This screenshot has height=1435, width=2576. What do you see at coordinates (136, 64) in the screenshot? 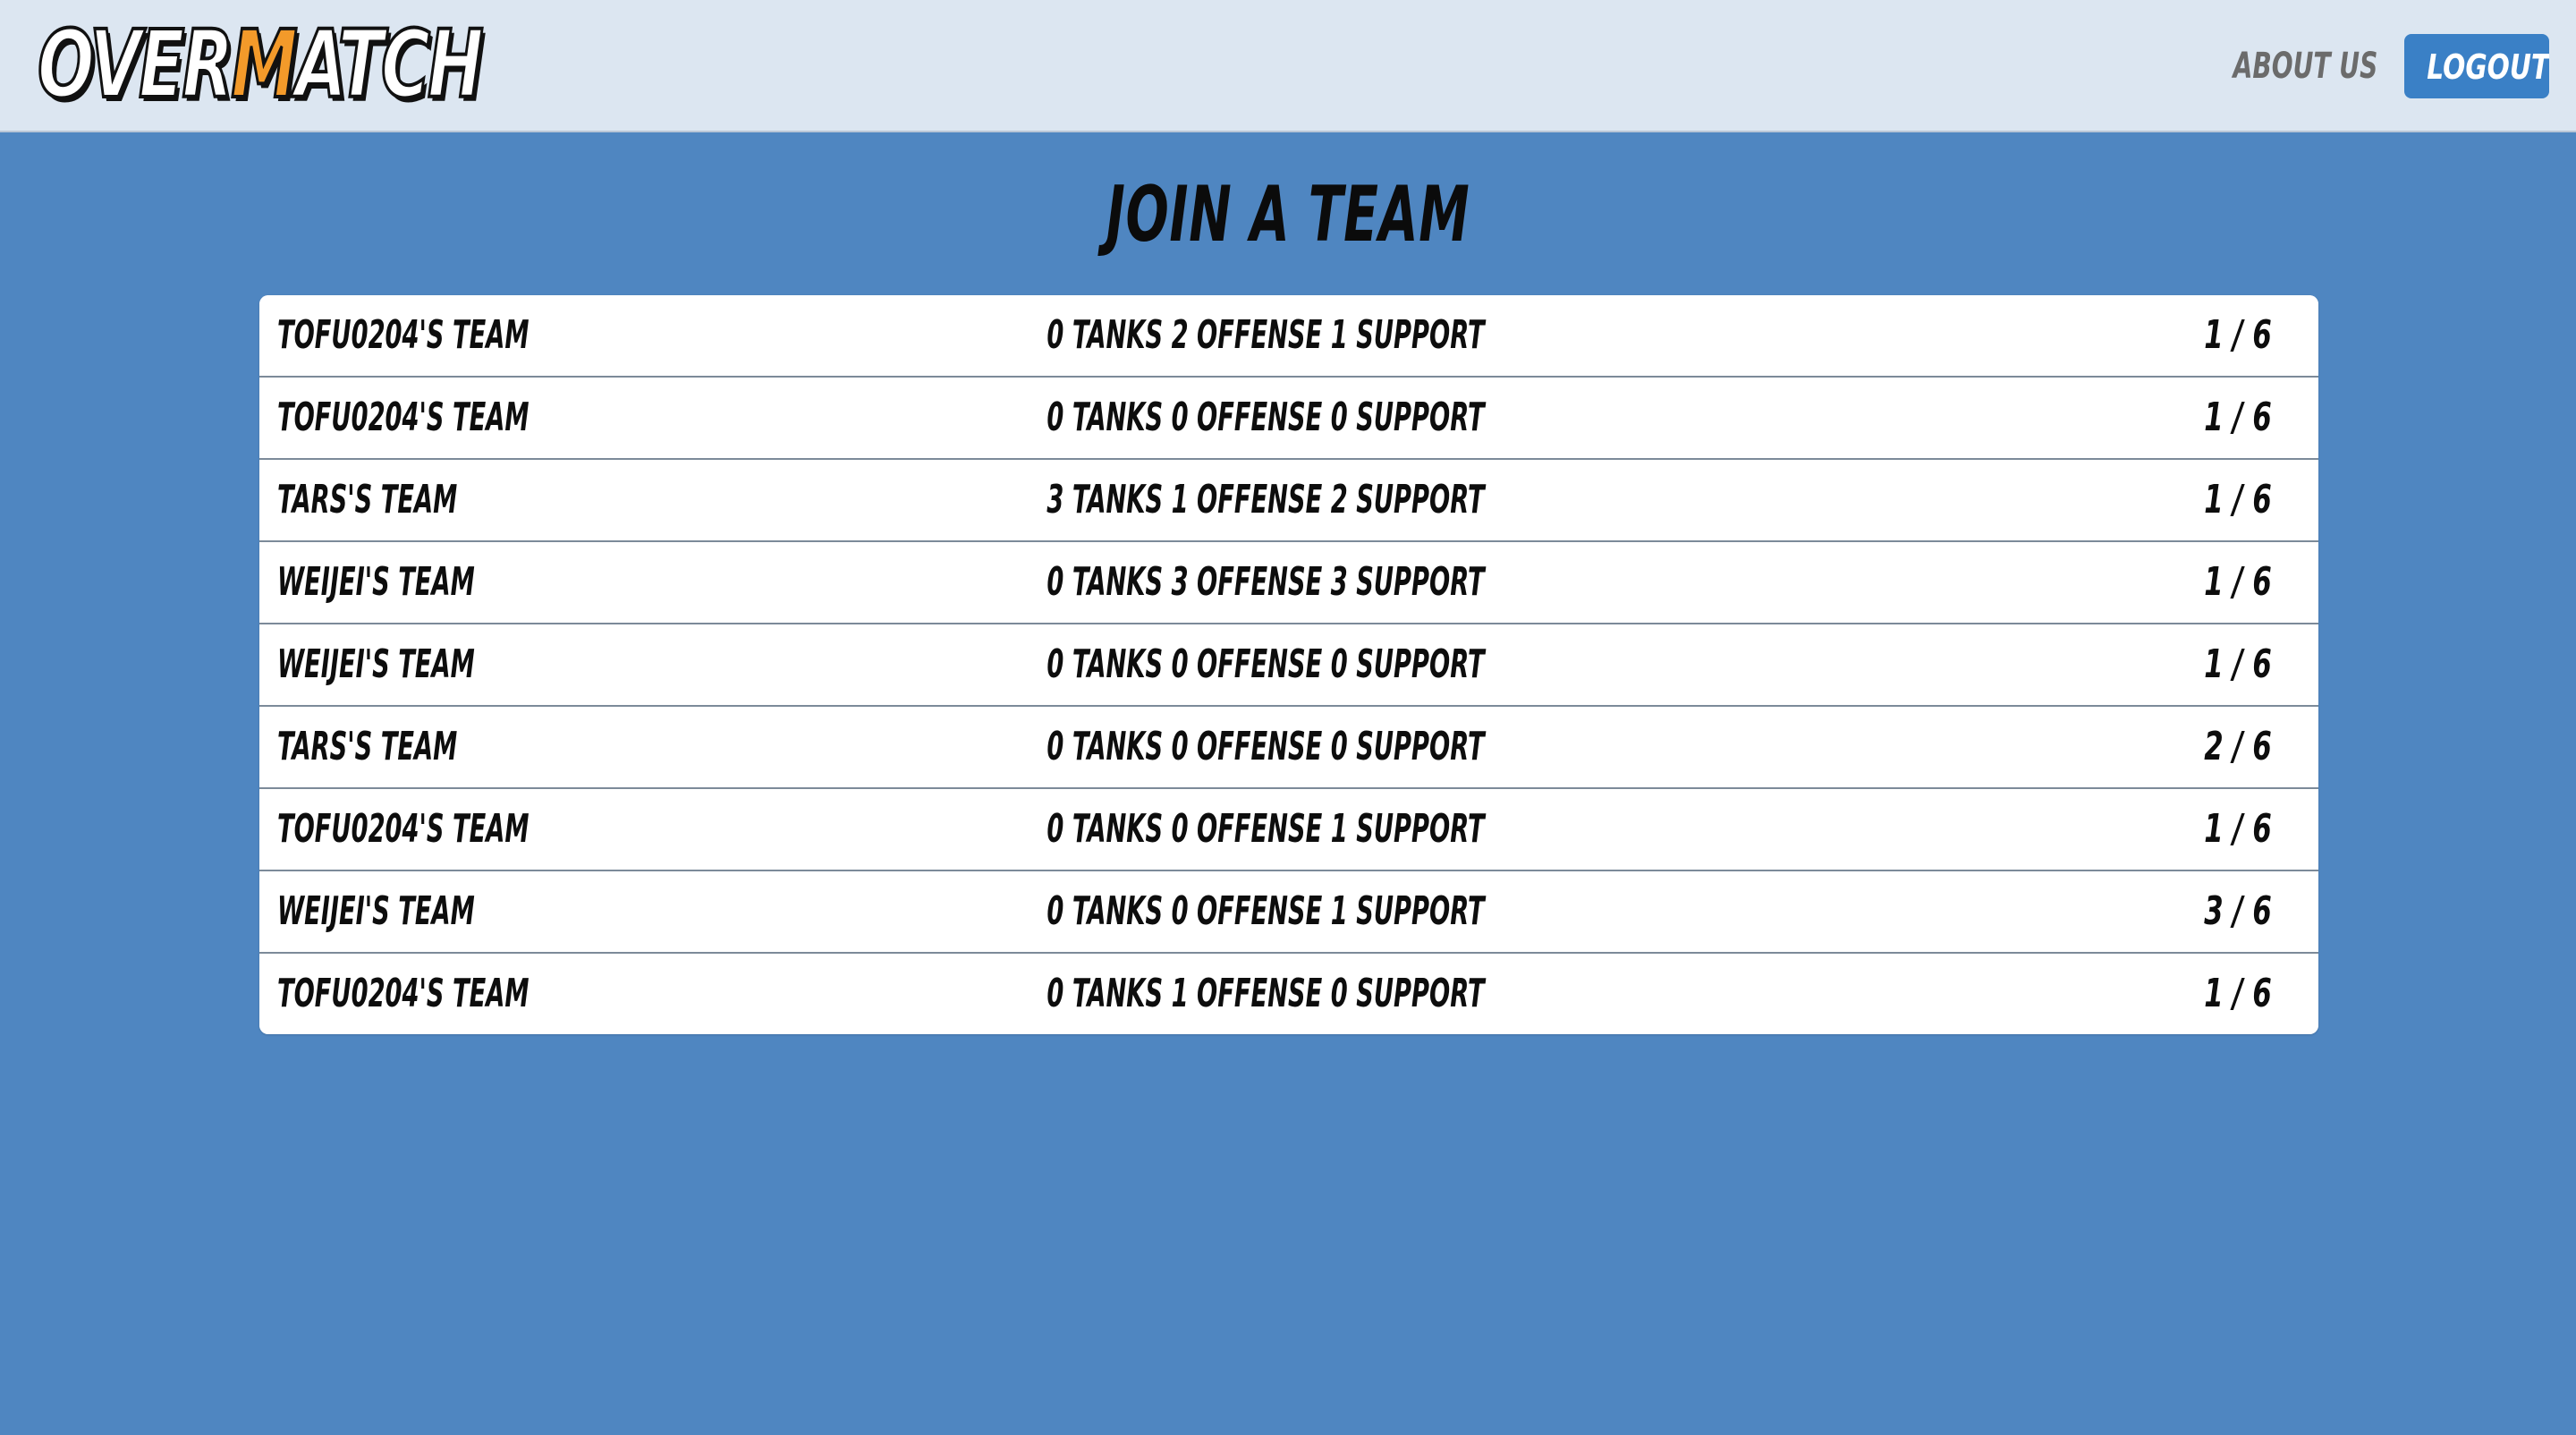
I see `logo-prefix: OVER` at bounding box center [136, 64].